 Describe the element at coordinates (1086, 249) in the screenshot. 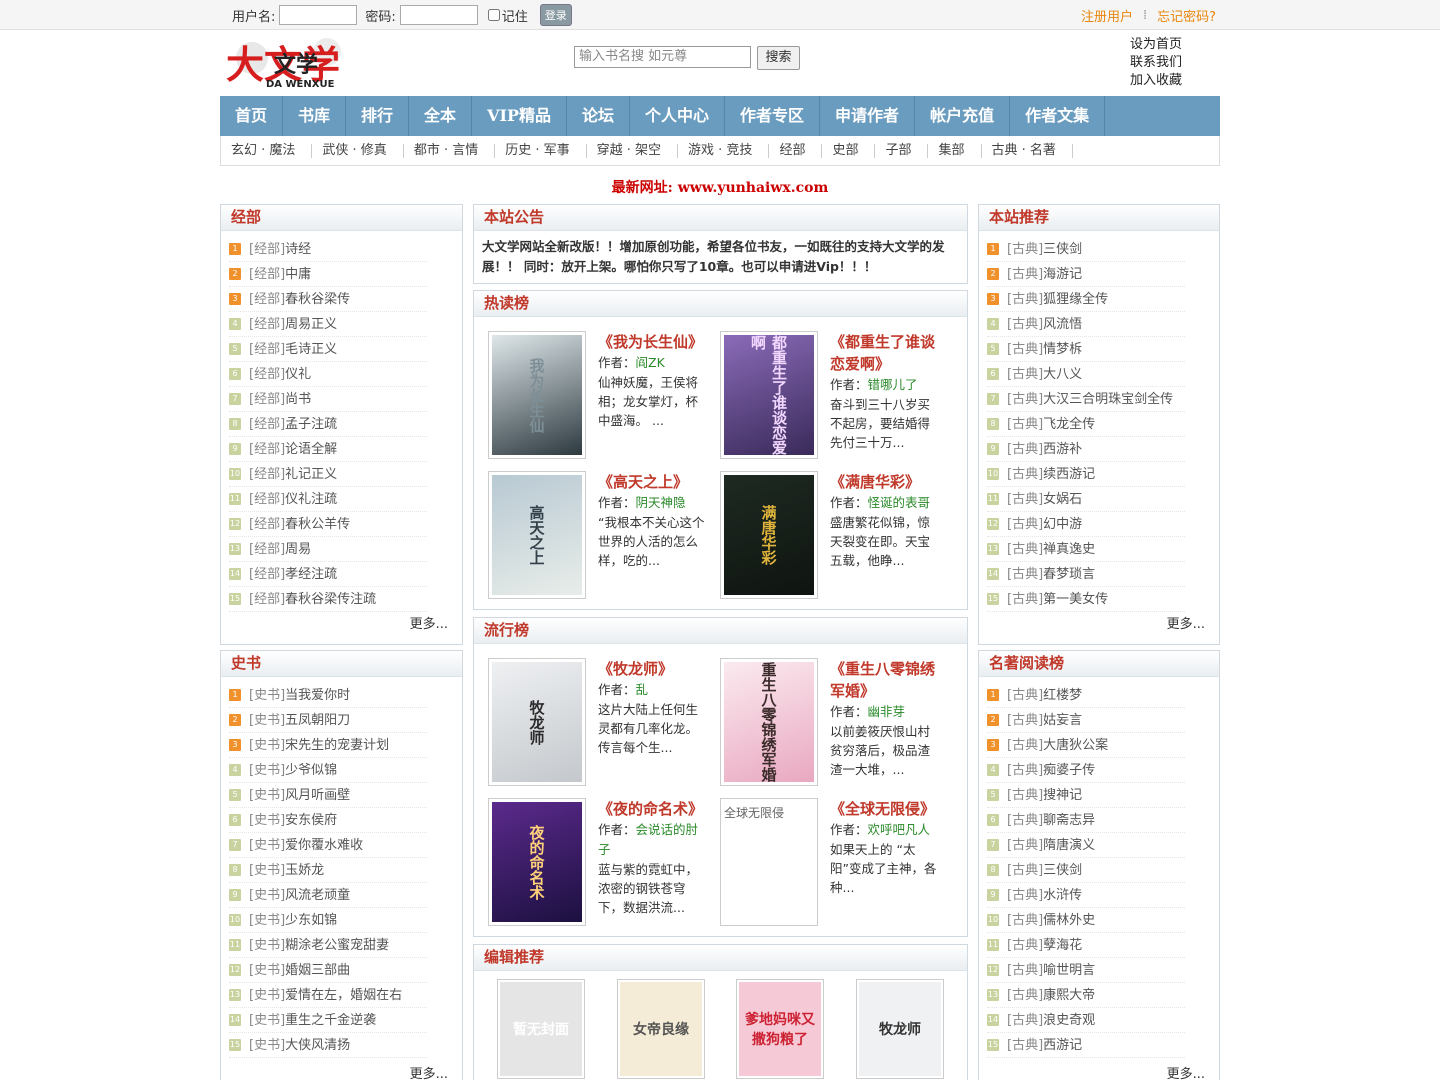

I see `rank-list-item: 1 [古典] 三侠剑` at that location.